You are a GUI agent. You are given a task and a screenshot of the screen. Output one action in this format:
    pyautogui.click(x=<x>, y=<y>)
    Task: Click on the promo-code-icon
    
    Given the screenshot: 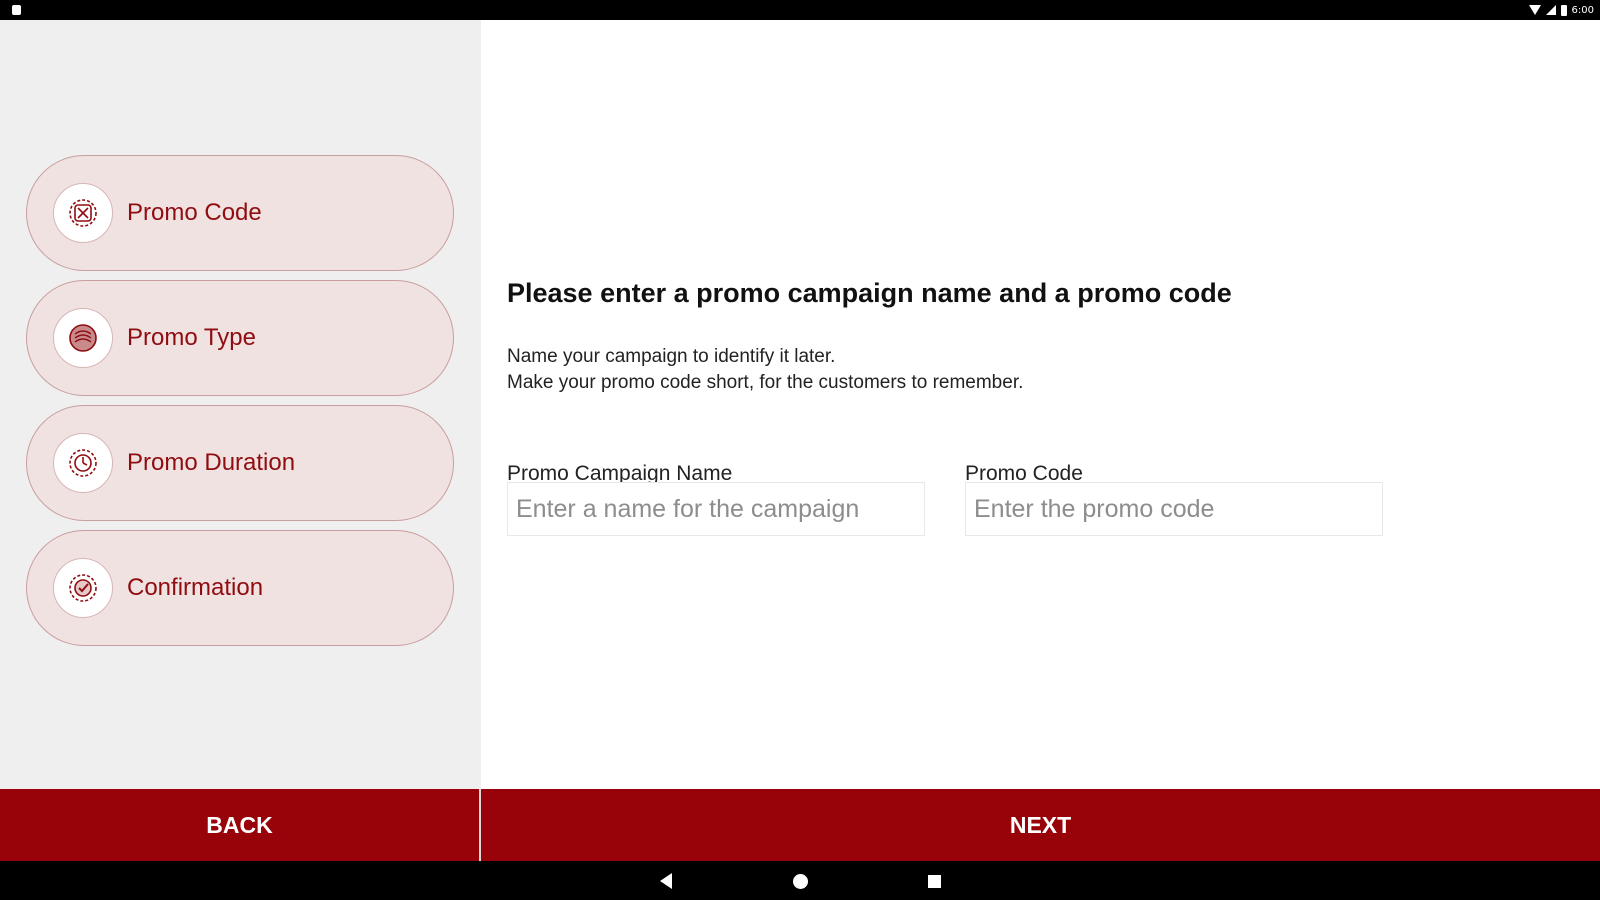 What is the action you would take?
    pyautogui.click(x=83, y=213)
    